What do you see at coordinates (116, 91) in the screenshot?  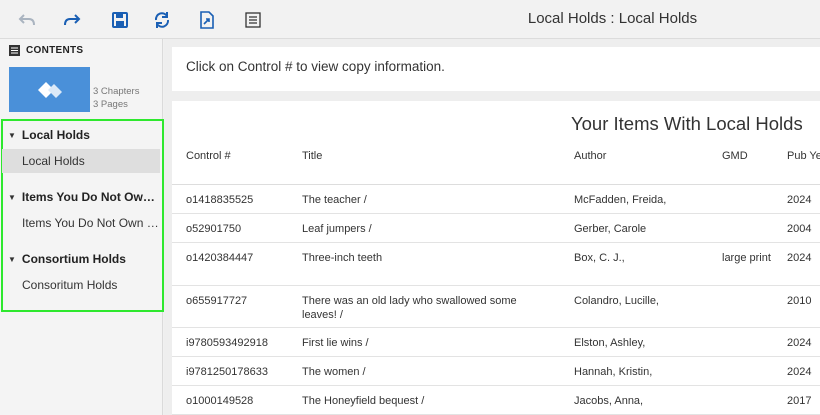 I see `chapter-count: 3 Chapters` at bounding box center [116, 91].